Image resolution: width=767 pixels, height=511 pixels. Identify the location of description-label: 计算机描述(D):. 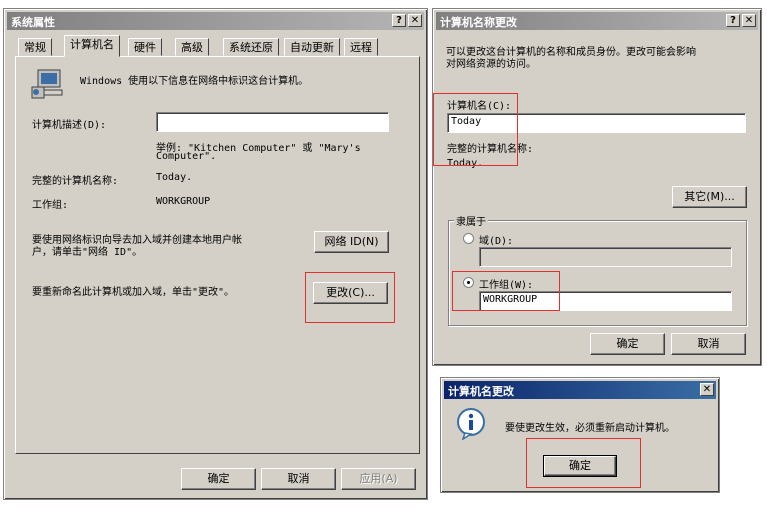
(69, 125).